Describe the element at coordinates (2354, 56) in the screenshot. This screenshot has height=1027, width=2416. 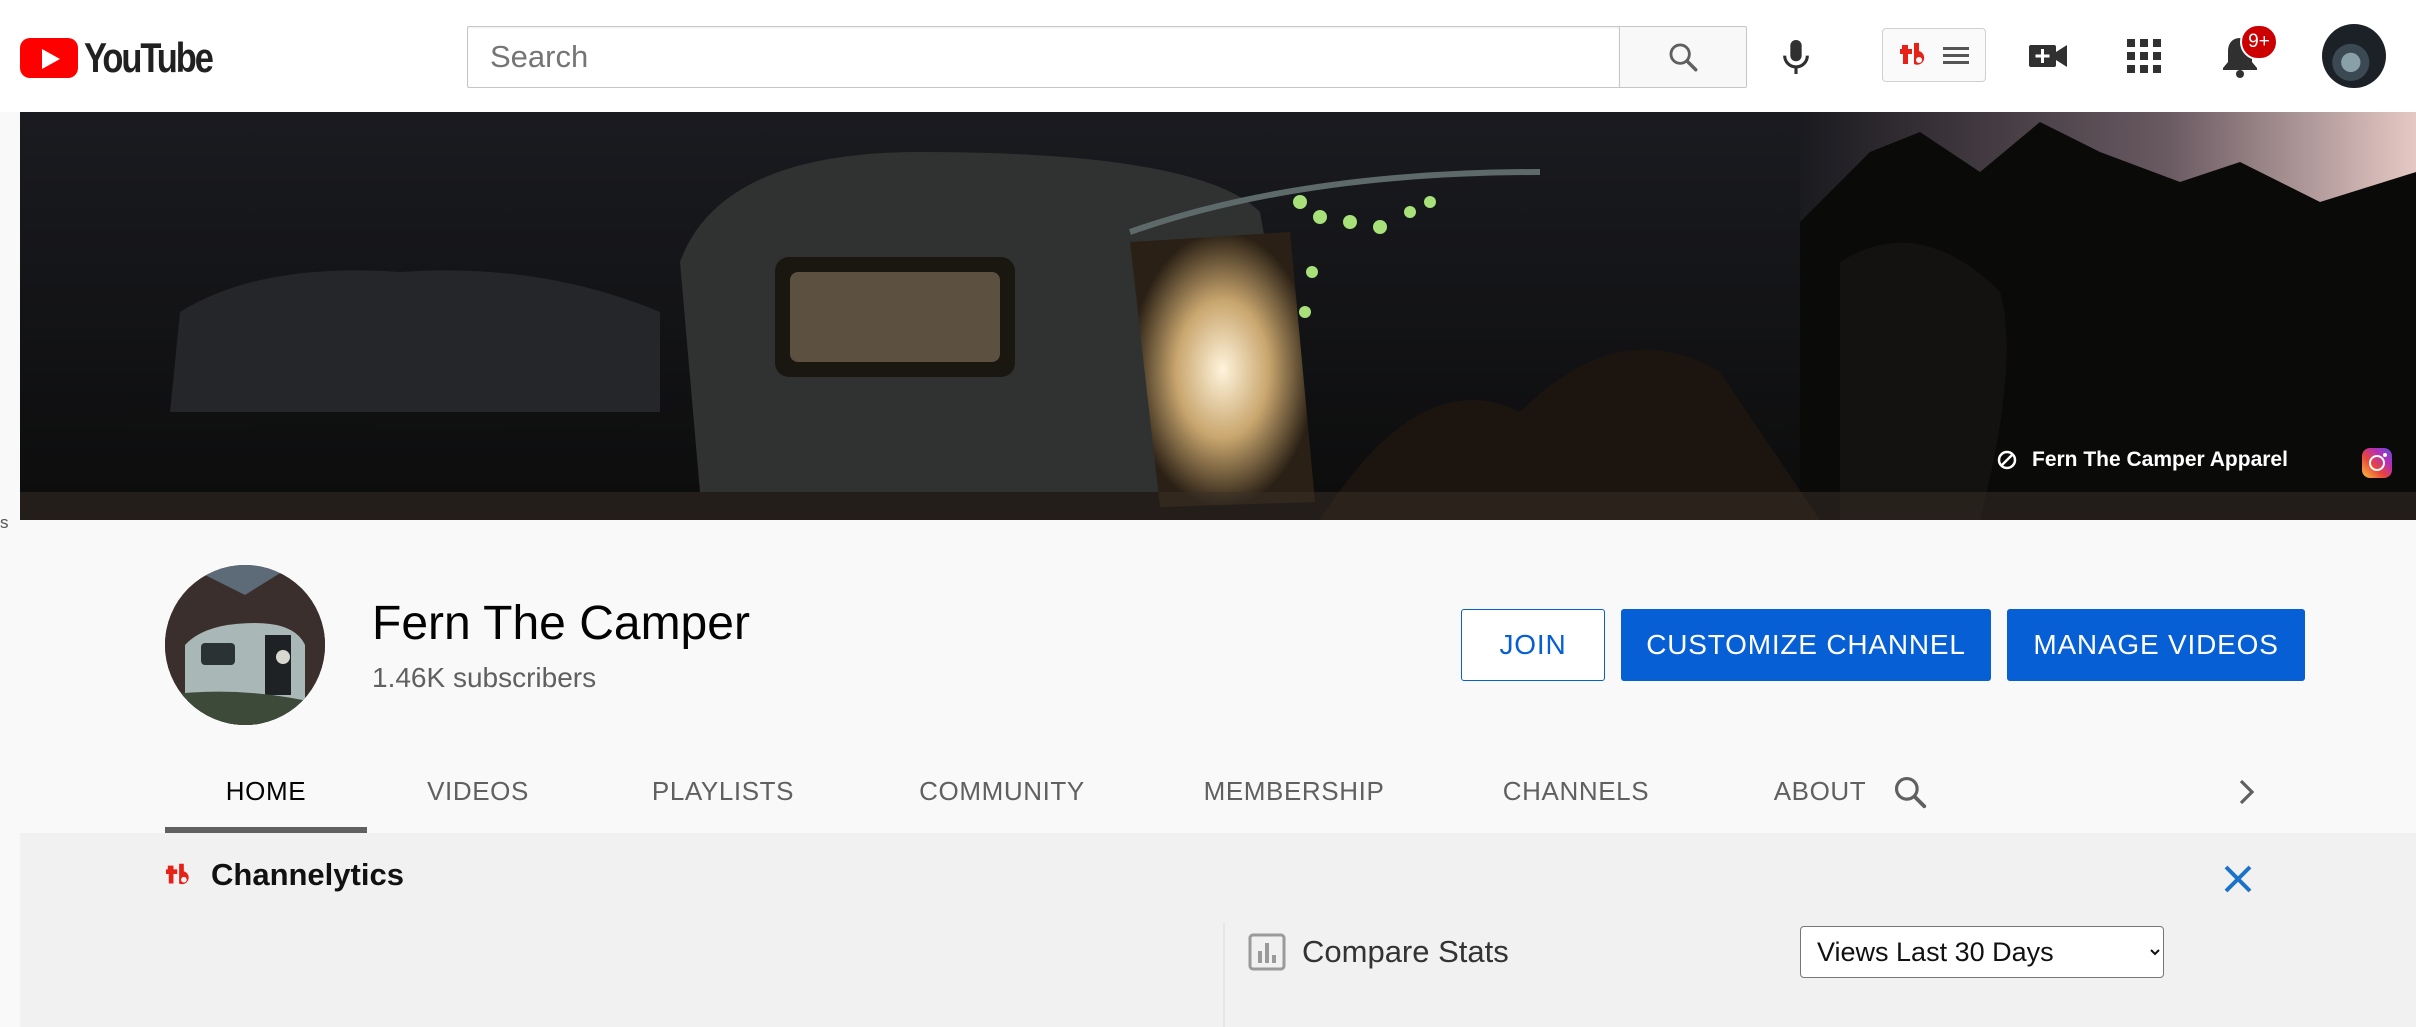
I see `account-avatar` at that location.